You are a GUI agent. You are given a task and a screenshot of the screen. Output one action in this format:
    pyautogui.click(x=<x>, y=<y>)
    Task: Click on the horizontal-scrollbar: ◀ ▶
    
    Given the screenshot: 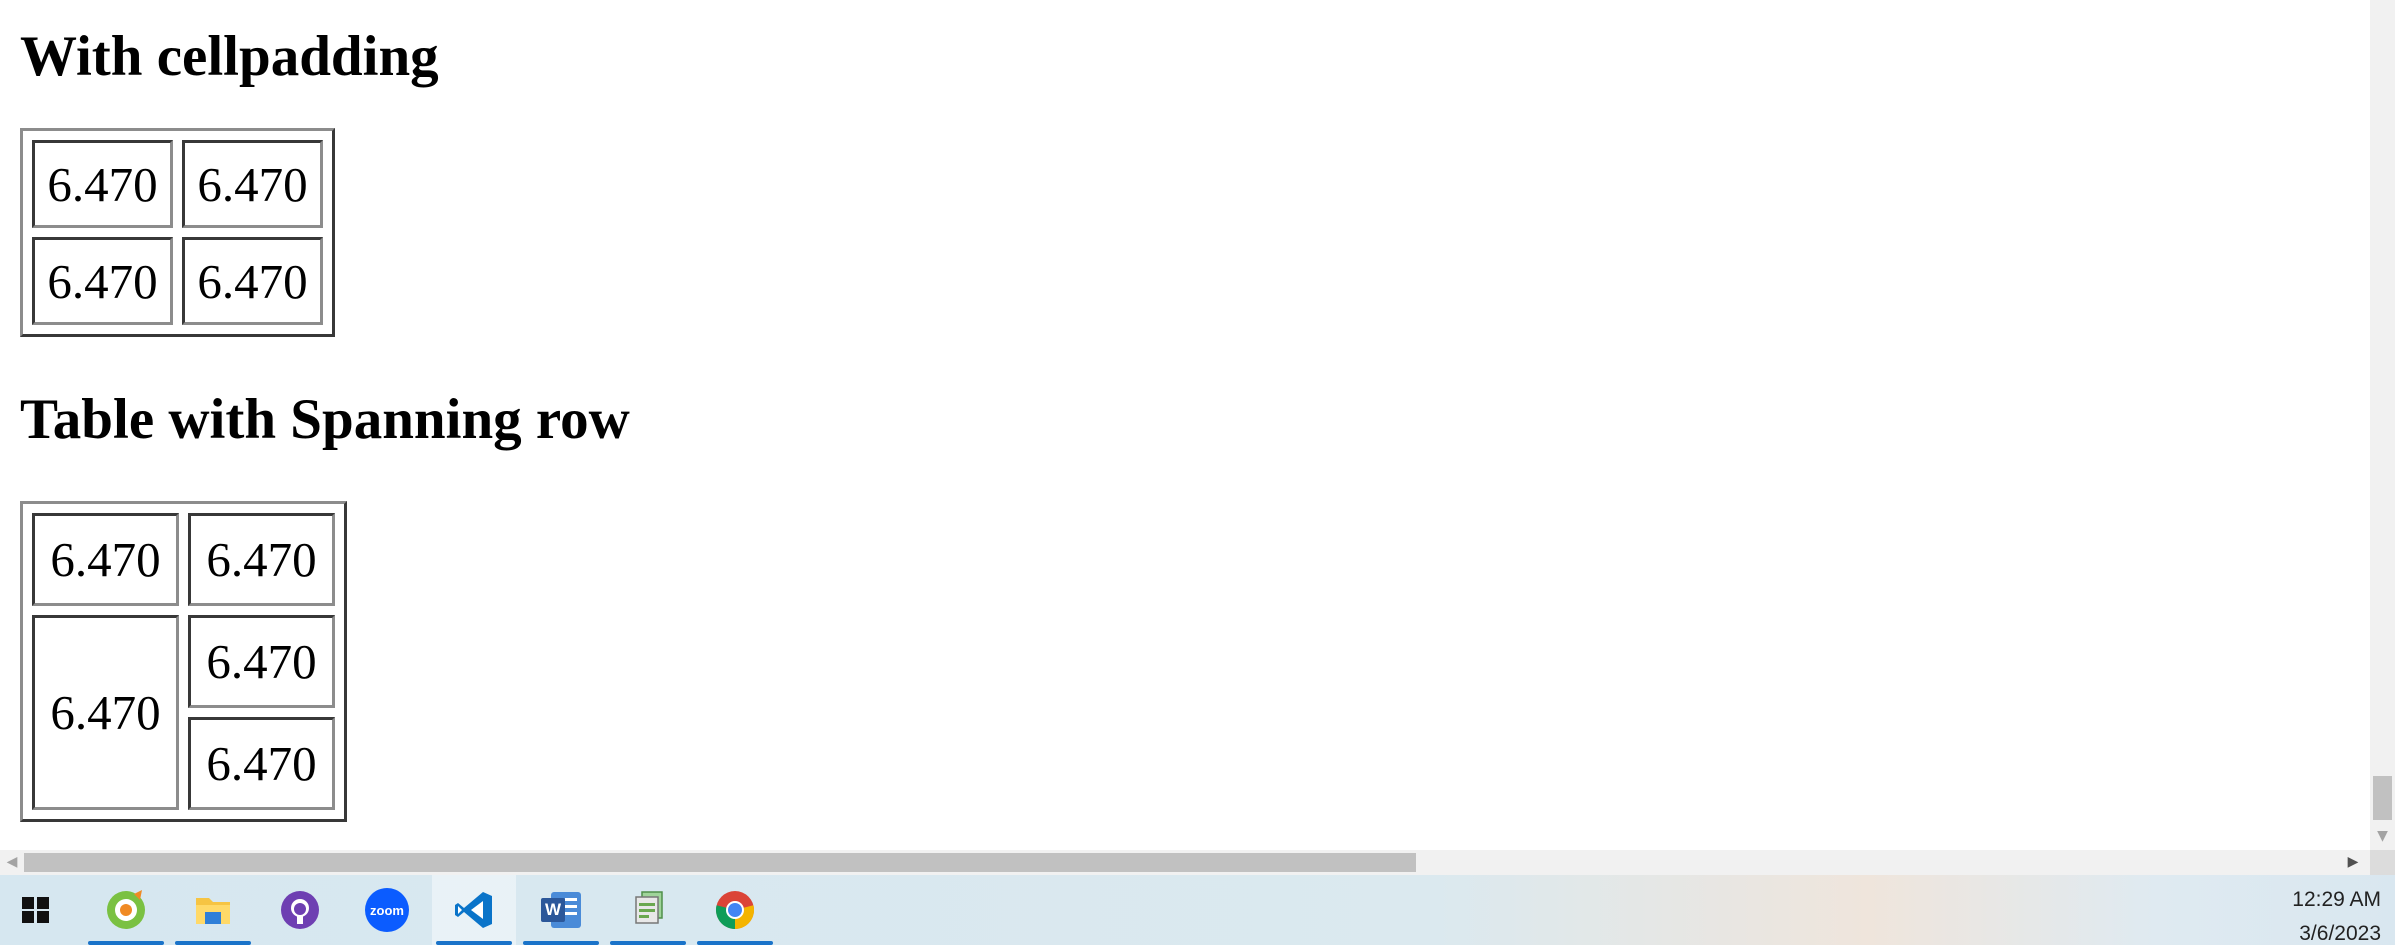 What is the action you would take?
    pyautogui.click(x=1185, y=862)
    